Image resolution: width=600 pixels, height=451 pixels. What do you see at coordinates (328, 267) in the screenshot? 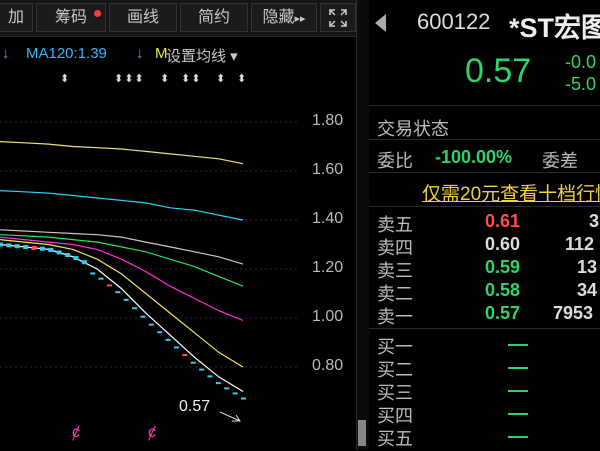
I see `y-tick-label: 1.20` at bounding box center [328, 267].